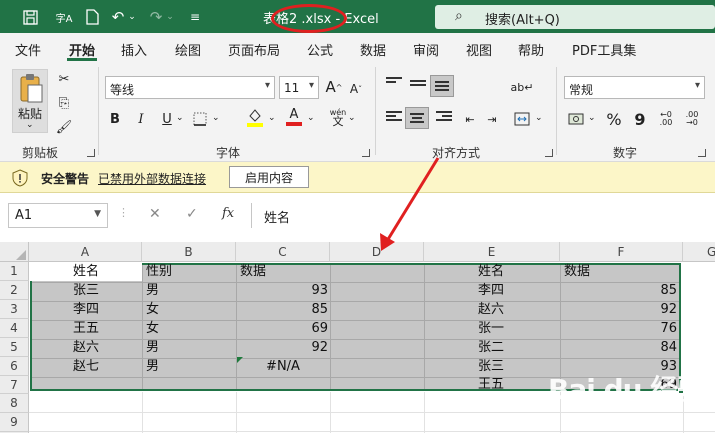  Describe the element at coordinates (167, 119) in the screenshot. I see `underline-button: U` at that location.